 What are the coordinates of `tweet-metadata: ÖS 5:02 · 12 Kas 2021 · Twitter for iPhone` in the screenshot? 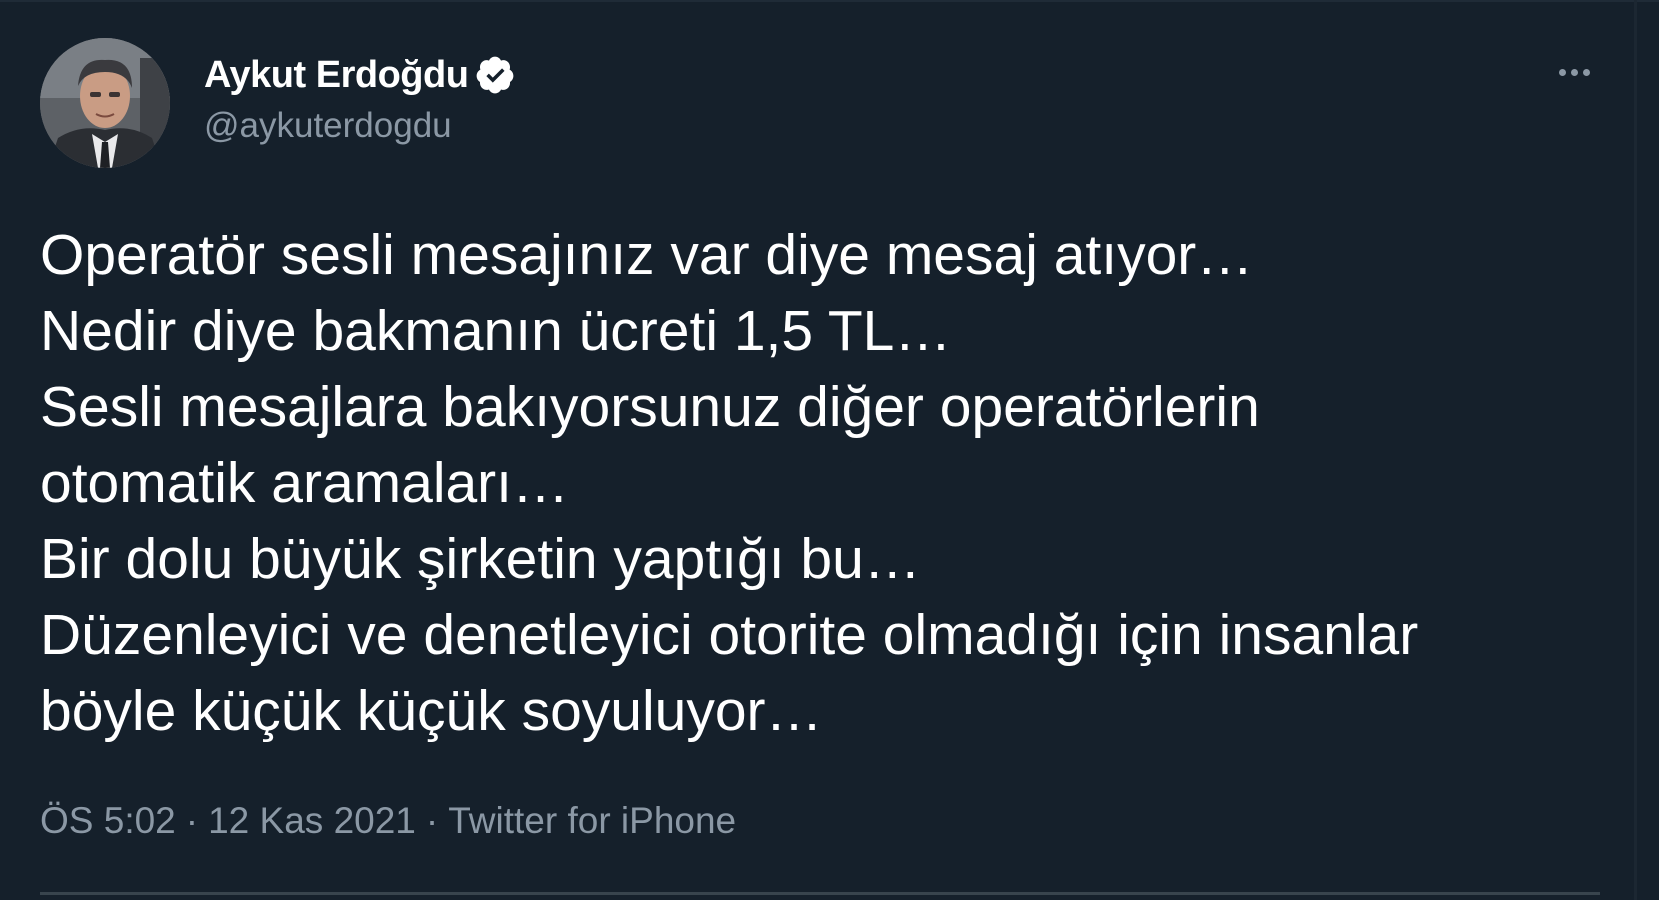 It's located at (388, 821).